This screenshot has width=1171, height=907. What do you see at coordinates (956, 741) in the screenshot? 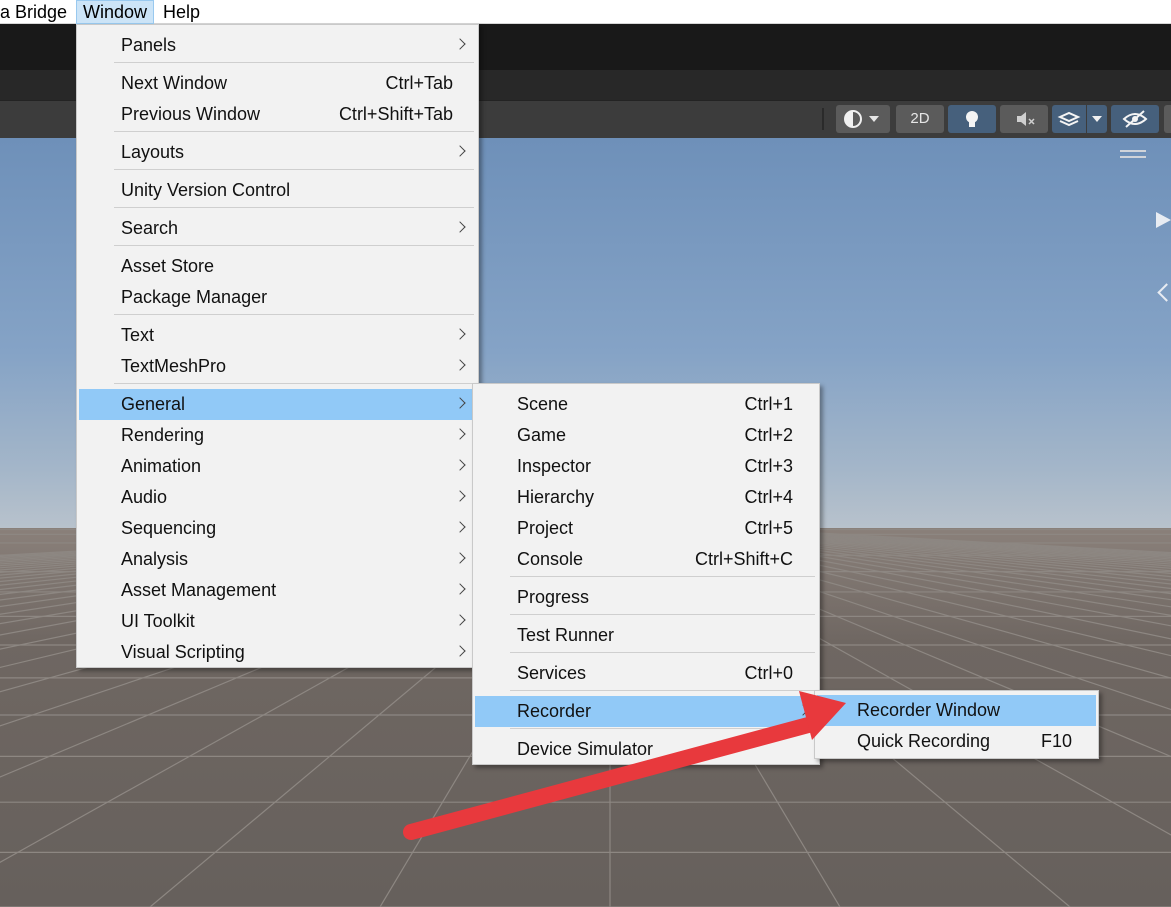
I see `menu-item-quick-recording: Quick Recording F10` at bounding box center [956, 741].